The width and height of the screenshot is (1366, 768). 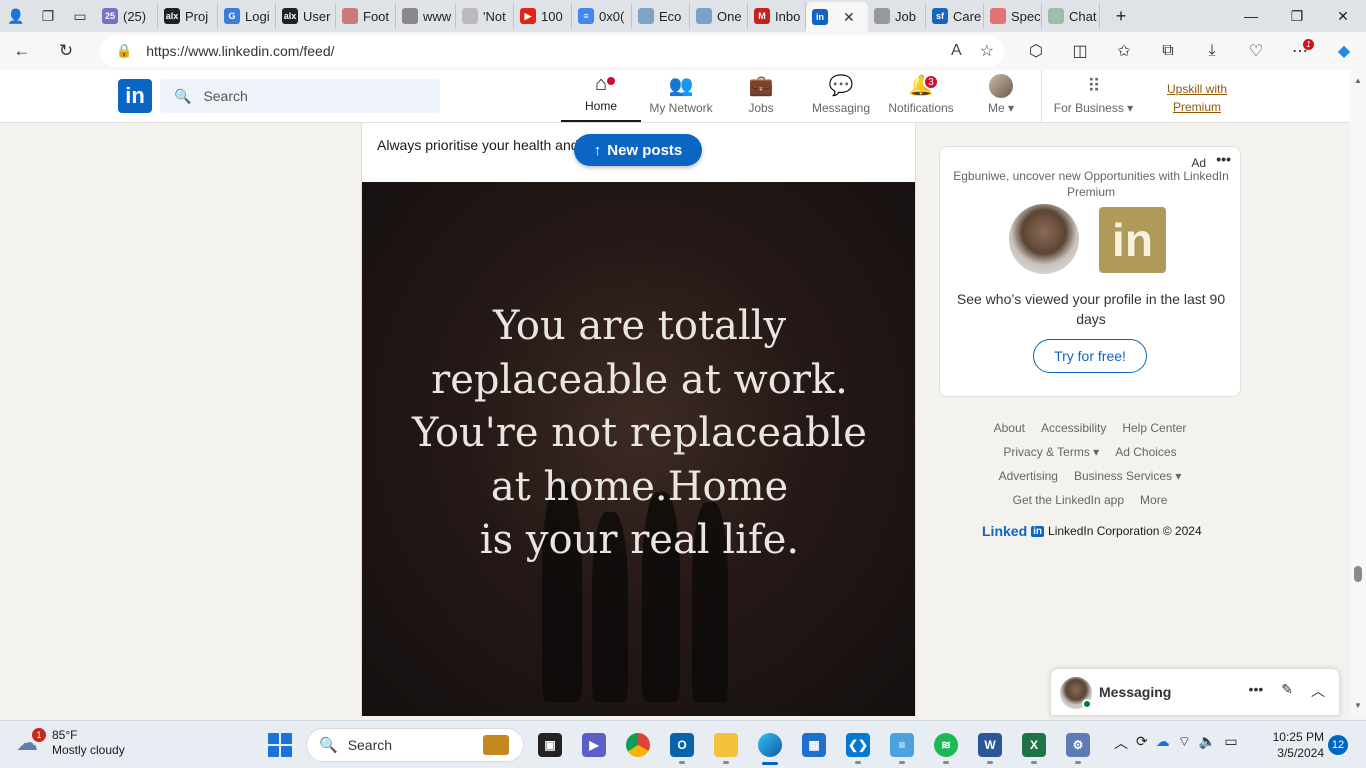 What do you see at coordinates (1093, 96) in the screenshot?
I see `for-business-menu: ⠿ For Business ▾` at bounding box center [1093, 96].